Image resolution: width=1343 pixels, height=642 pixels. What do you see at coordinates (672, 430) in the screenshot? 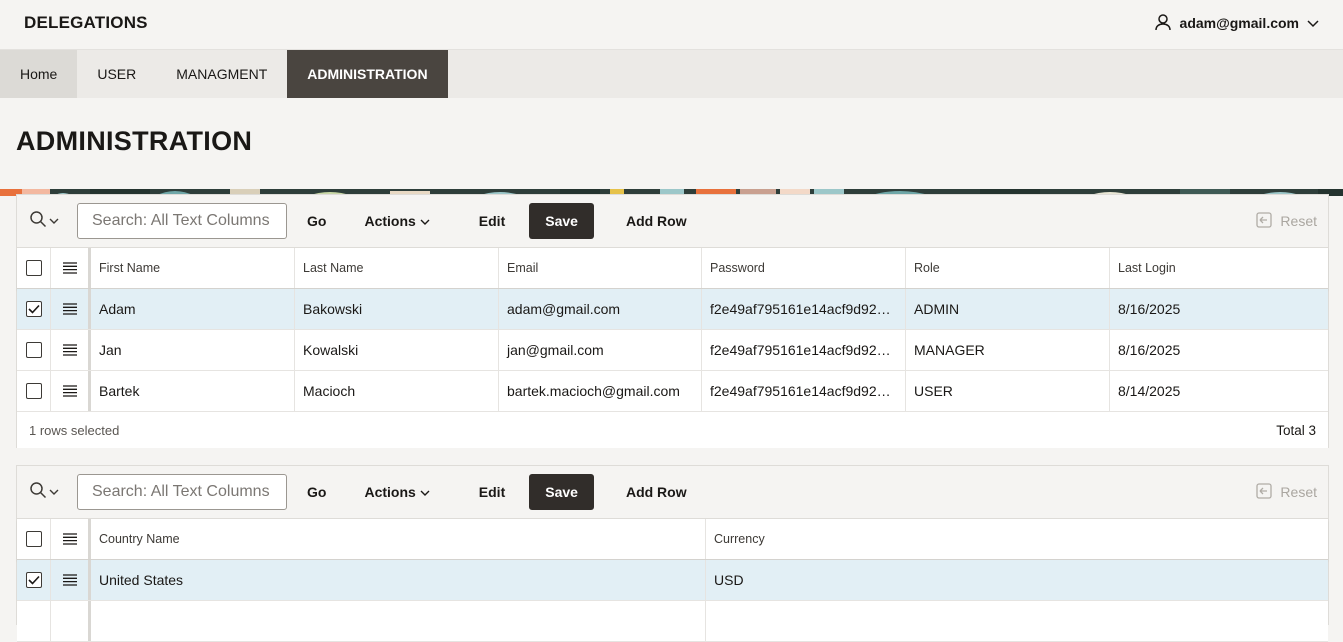
I see `users-grid-footer: 1 rows selected Total 3` at bounding box center [672, 430].